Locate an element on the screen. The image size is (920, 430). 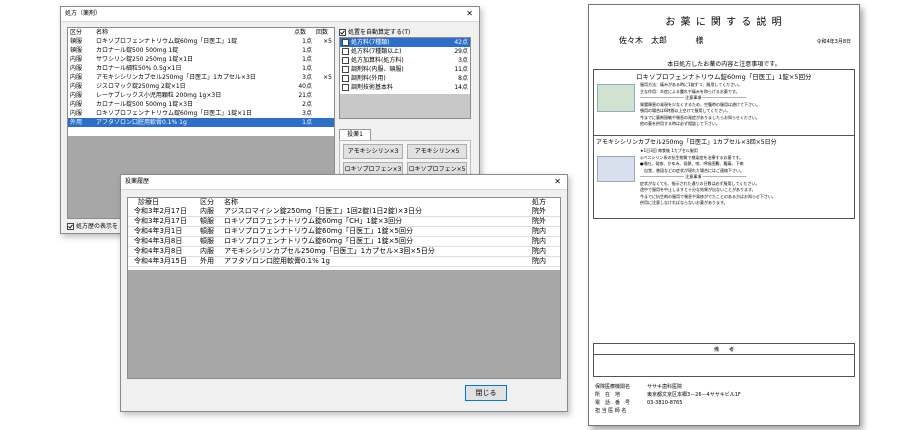
fee-option-value: 29点 is located at coordinates (461, 51).